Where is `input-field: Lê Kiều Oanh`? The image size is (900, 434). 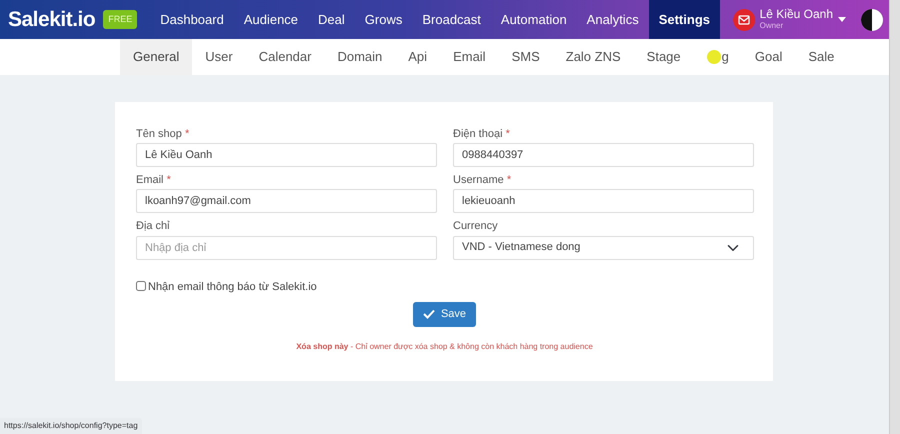 input-field: Lê Kiều Oanh is located at coordinates (286, 155).